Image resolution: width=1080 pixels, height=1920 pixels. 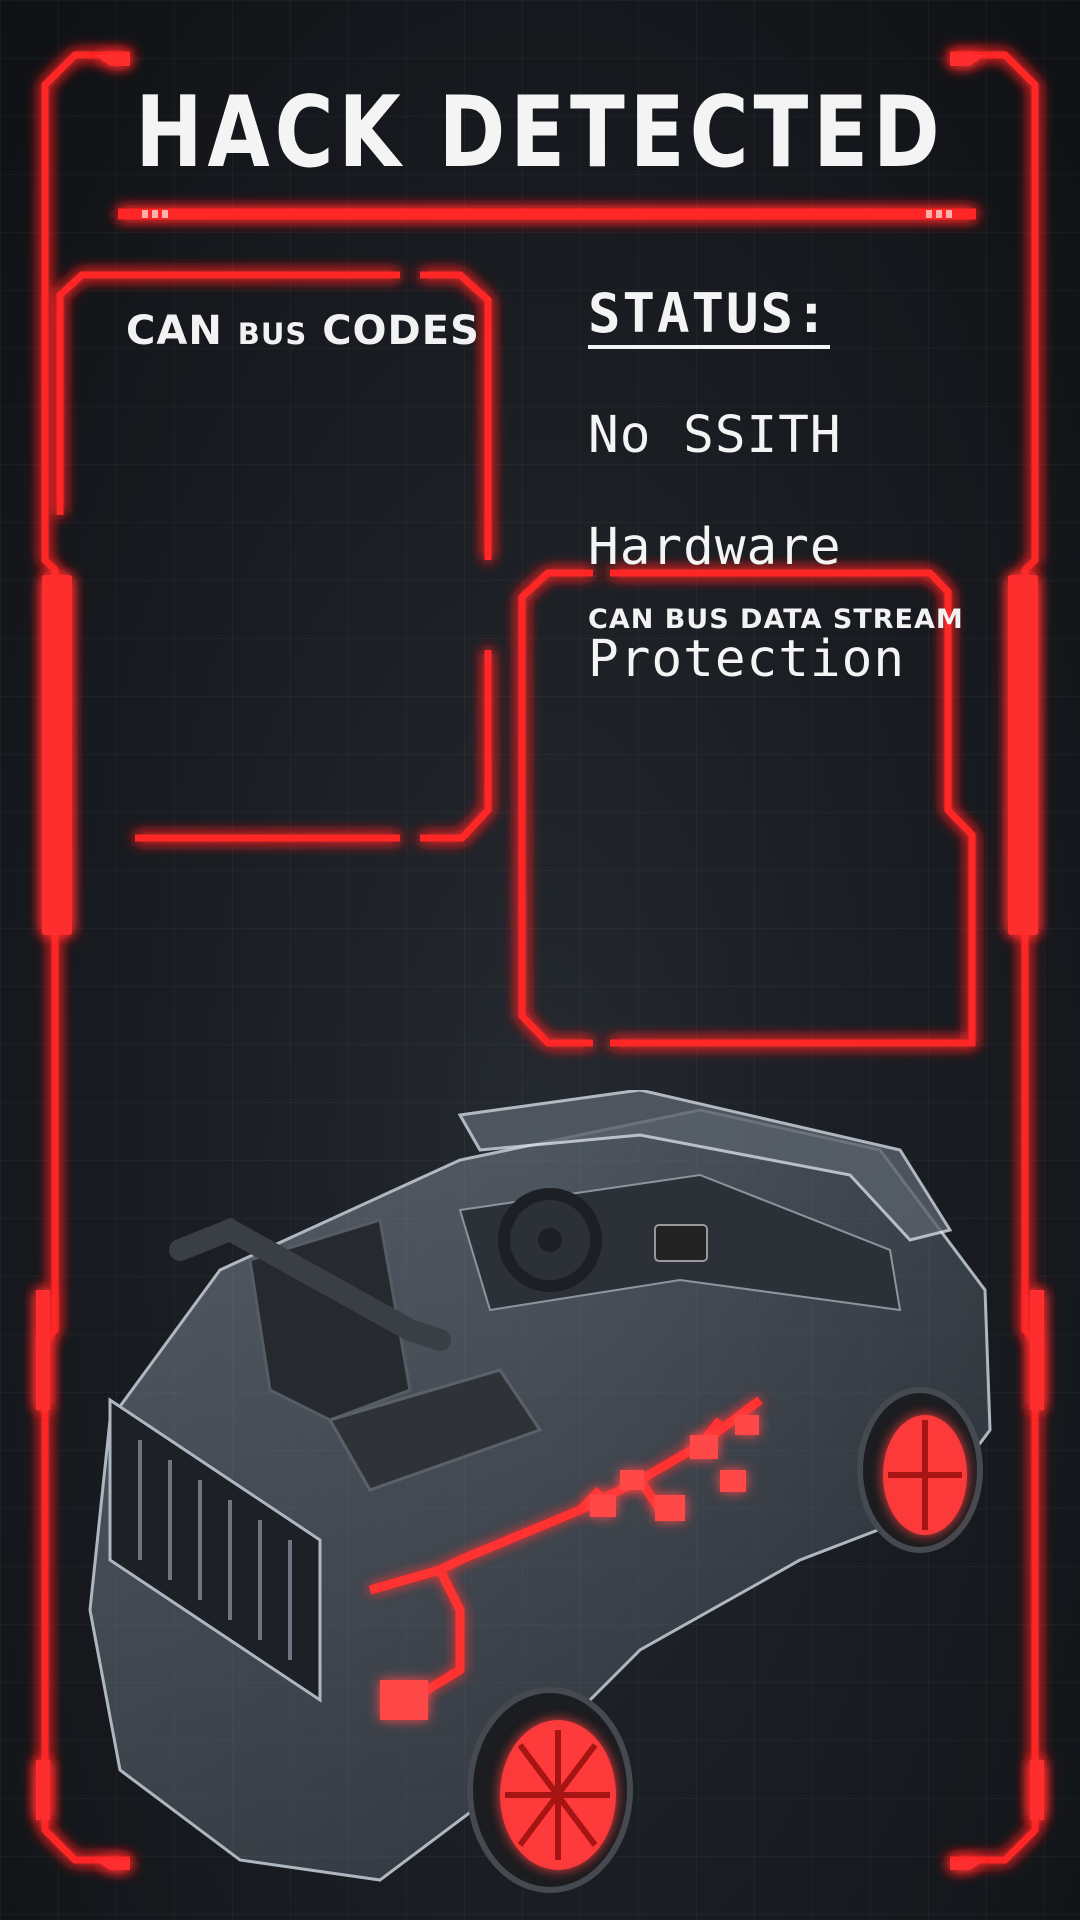 What do you see at coordinates (709, 317) in the screenshot?
I see `status-label: STATUS:` at bounding box center [709, 317].